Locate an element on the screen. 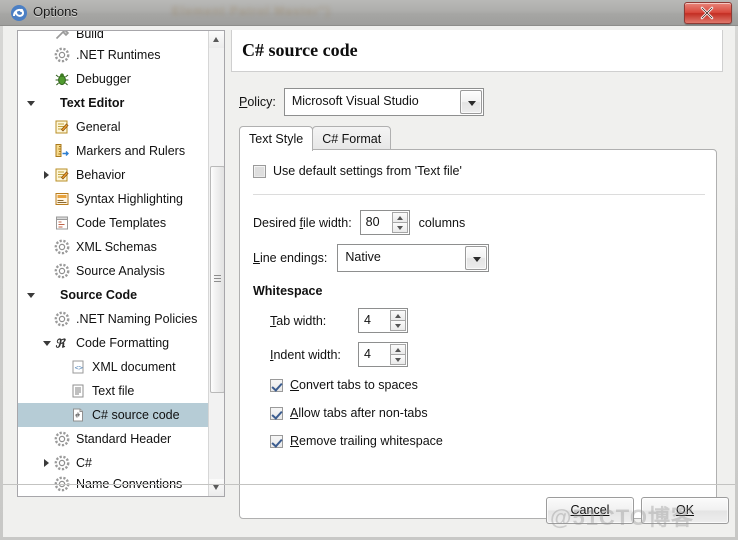 The width and height of the screenshot is (738, 540). sidebar-item-code-formatting: ℜ Code Formatting is located at coordinates (113, 343).